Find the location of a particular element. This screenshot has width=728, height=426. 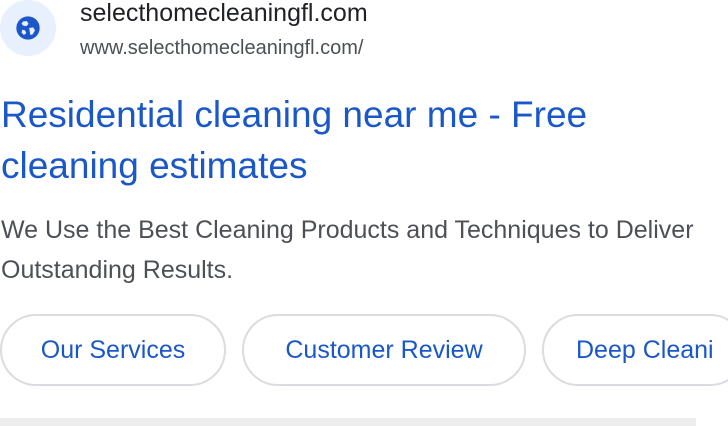

bottom-divider is located at coordinates (348, 422).